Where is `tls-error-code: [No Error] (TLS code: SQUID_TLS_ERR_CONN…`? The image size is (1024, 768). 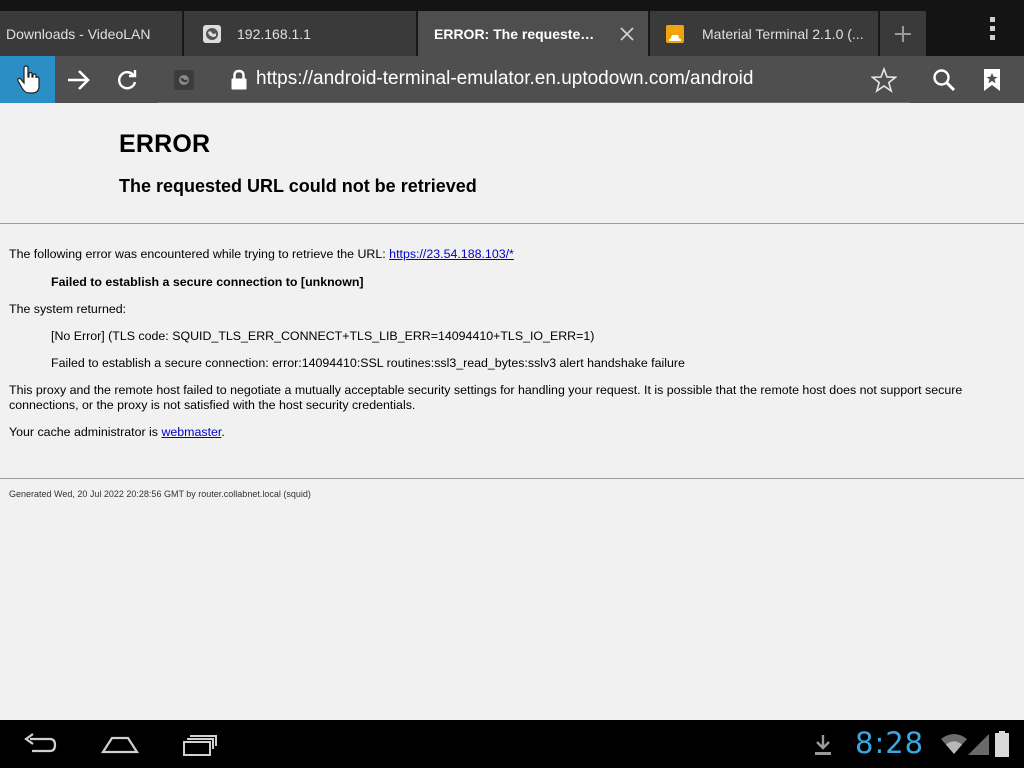
tls-error-code: [No Error] (TLS code: SQUID_TLS_ERR_CONN… is located at coordinates (323, 336).